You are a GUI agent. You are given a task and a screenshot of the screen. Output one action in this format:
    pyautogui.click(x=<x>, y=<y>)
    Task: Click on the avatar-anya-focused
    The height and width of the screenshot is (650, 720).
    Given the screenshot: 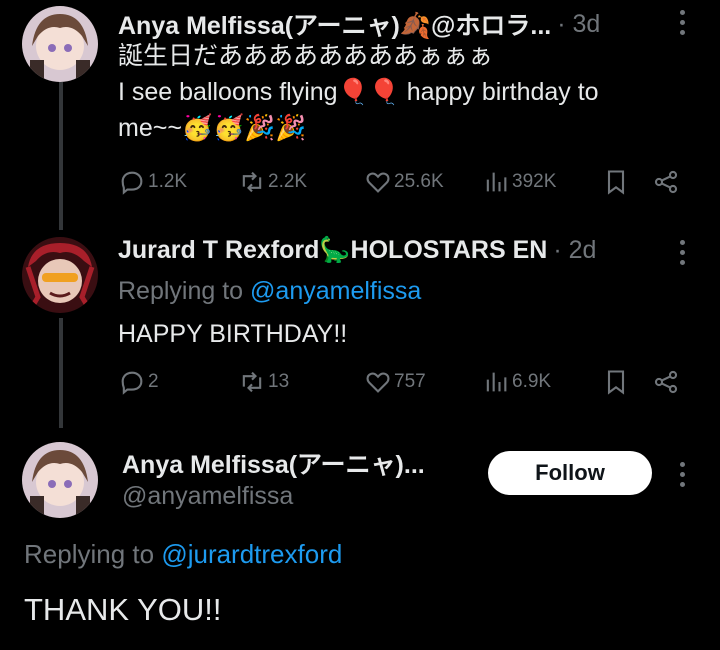 What is the action you would take?
    pyautogui.click(x=60, y=480)
    